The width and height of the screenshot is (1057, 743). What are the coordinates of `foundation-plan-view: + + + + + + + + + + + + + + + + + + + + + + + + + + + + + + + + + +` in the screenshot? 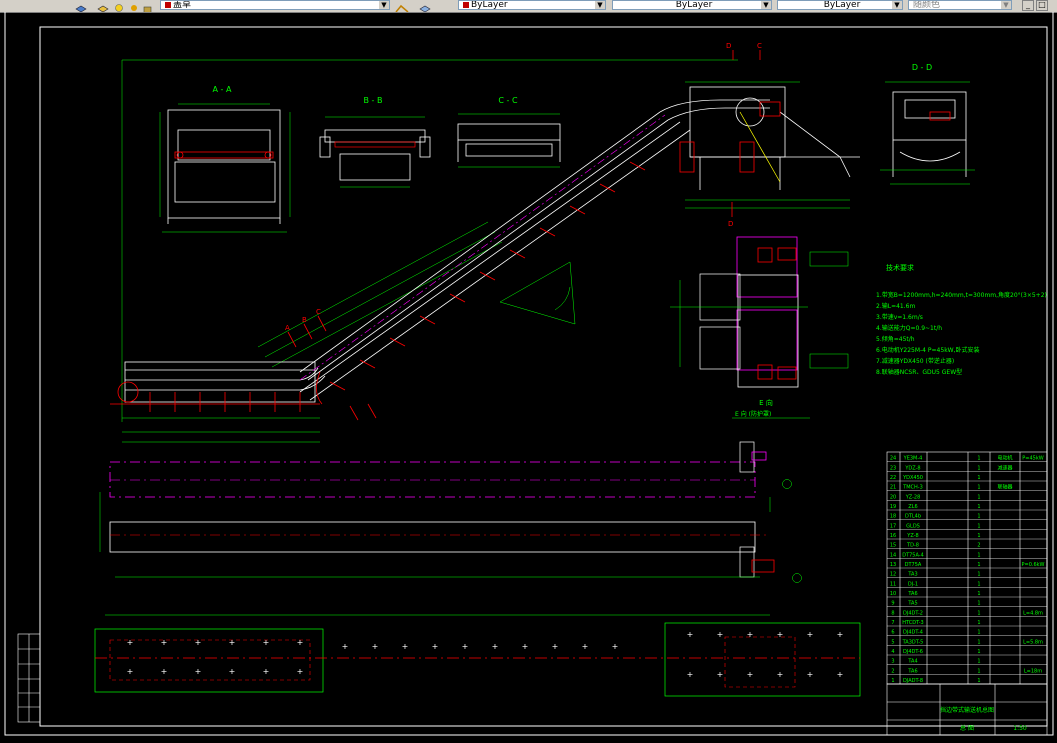 It's located at (477, 655).